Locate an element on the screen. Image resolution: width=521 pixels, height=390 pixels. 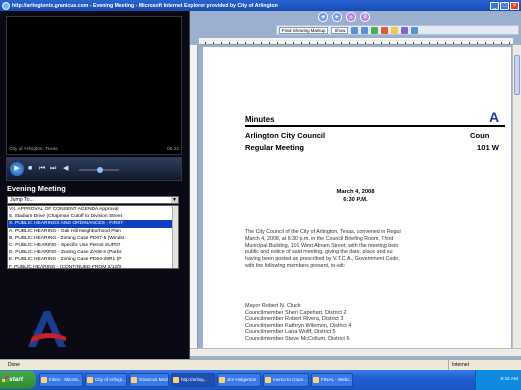
status-text: Done is located at coordinates (14, 365).